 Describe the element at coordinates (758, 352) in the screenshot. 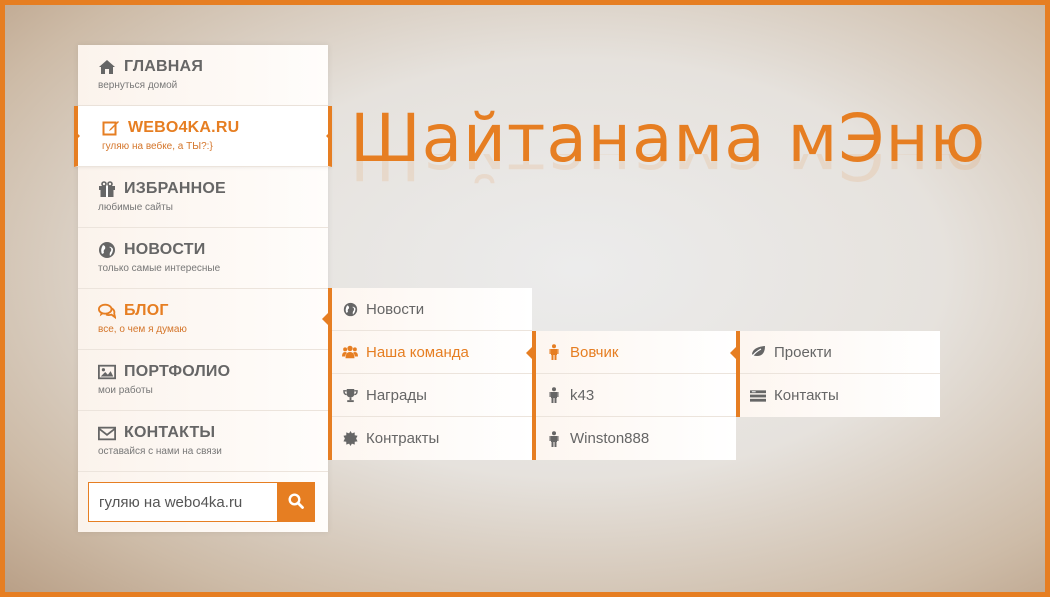

I see `leaf-icon` at that location.